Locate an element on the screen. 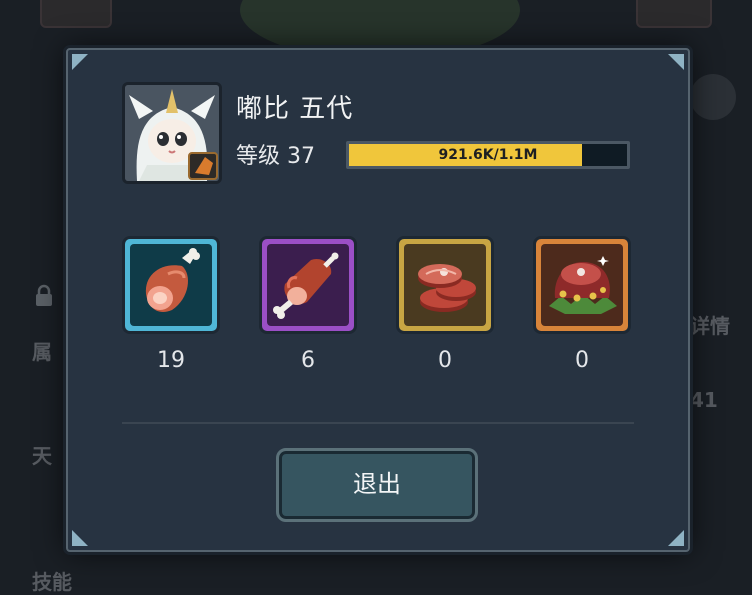  lock-icon is located at coordinates (44, 298).